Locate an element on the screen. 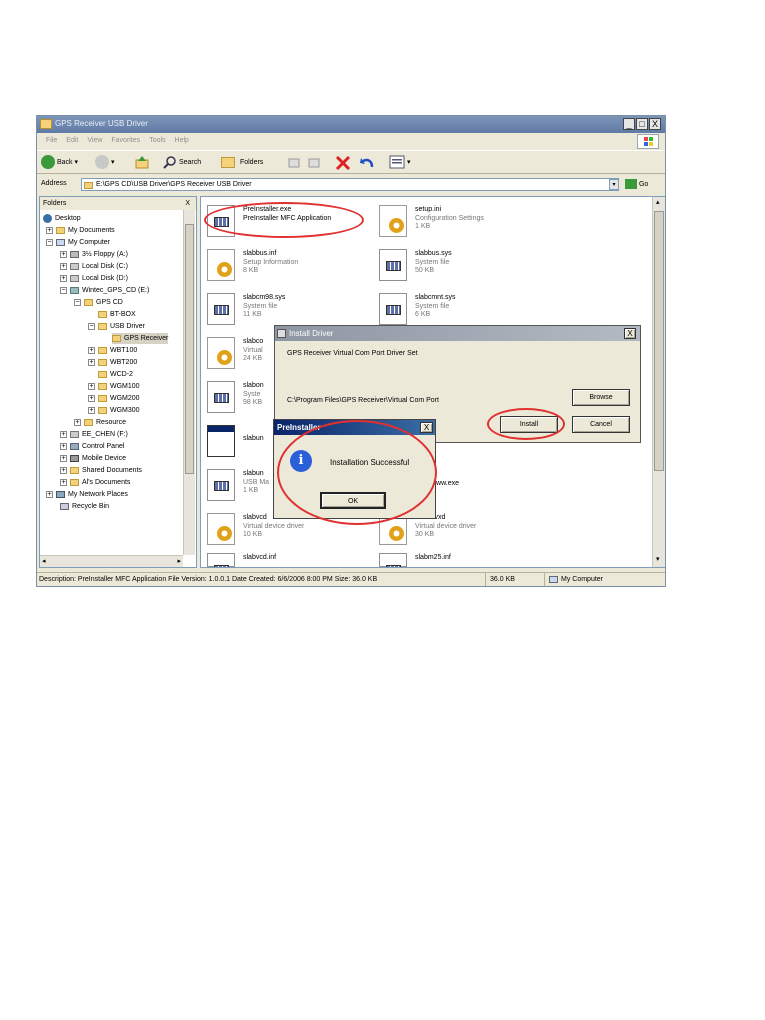 The image size is (765, 1020). install-dialog-close-button: X is located at coordinates (630, 333).